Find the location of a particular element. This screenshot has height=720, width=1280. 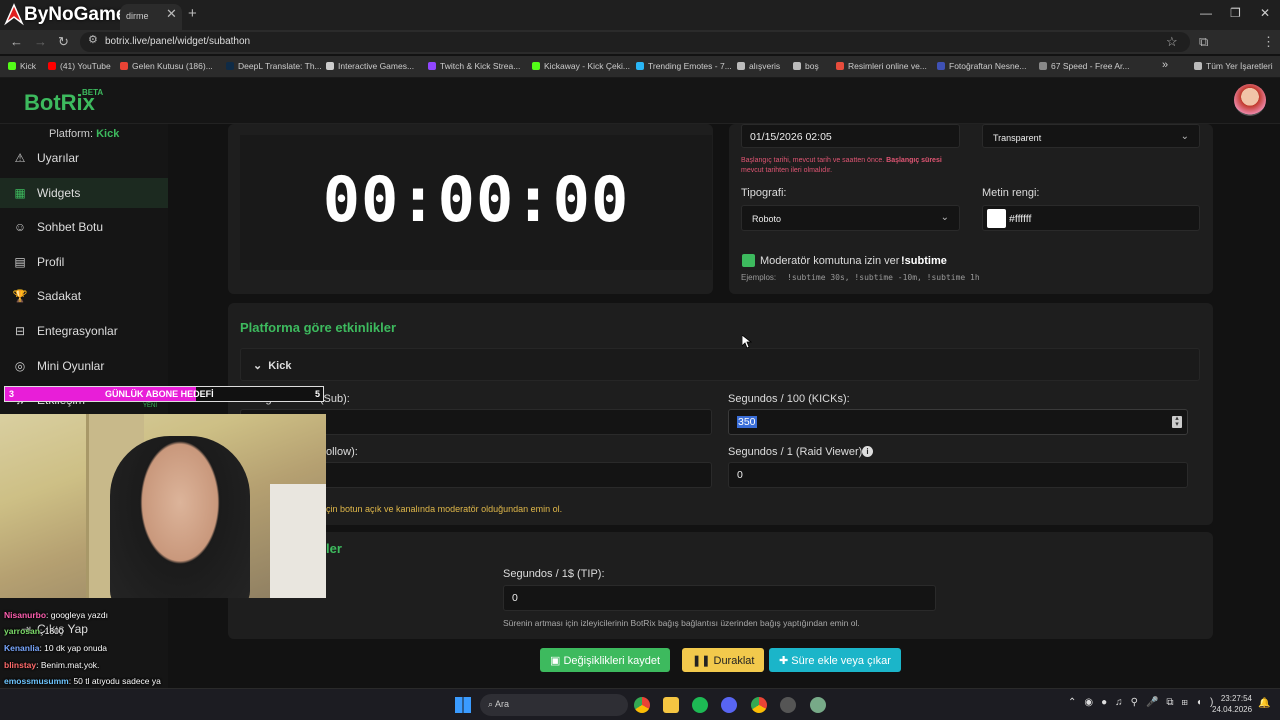

spotify-icon is located at coordinates (700, 705).